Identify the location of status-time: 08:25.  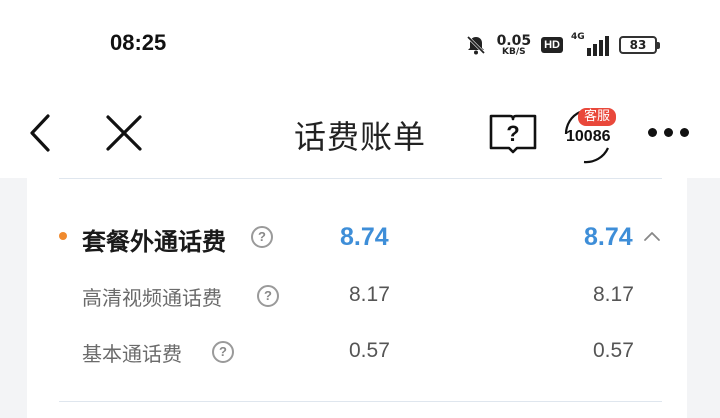
(138, 42).